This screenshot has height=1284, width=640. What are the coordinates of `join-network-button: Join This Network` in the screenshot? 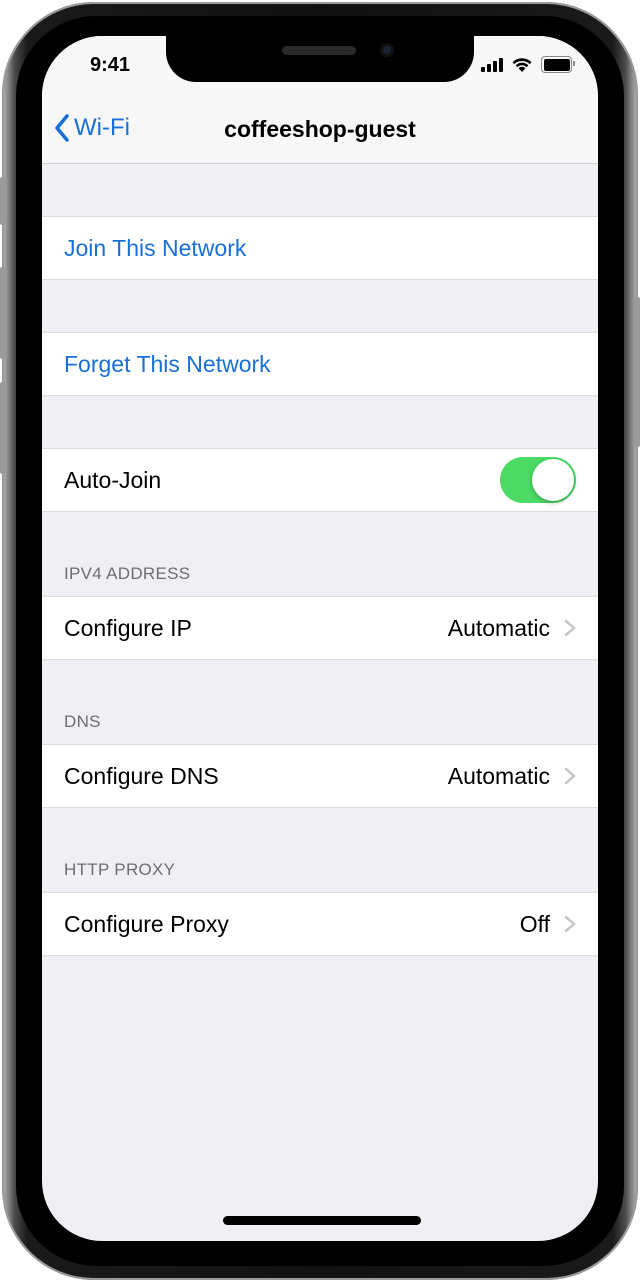 It's located at (320, 248).